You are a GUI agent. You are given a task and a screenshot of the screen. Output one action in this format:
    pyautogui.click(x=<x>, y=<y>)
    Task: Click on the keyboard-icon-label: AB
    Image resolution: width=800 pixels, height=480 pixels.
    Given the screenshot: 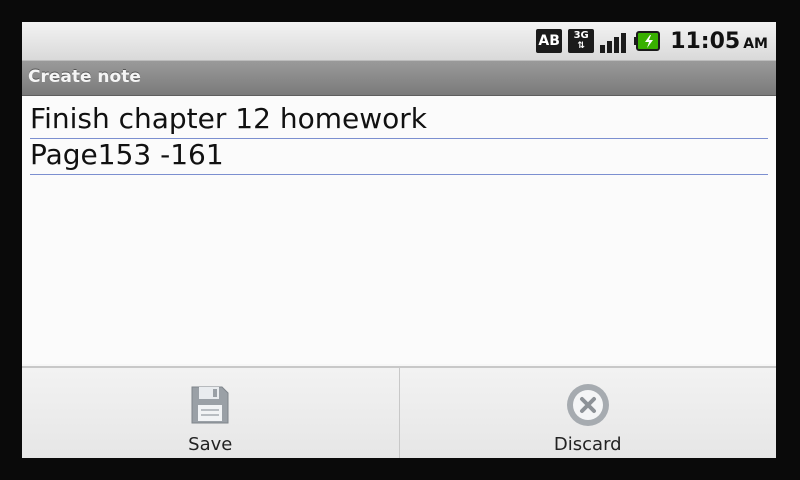 What is the action you would take?
    pyautogui.click(x=549, y=41)
    